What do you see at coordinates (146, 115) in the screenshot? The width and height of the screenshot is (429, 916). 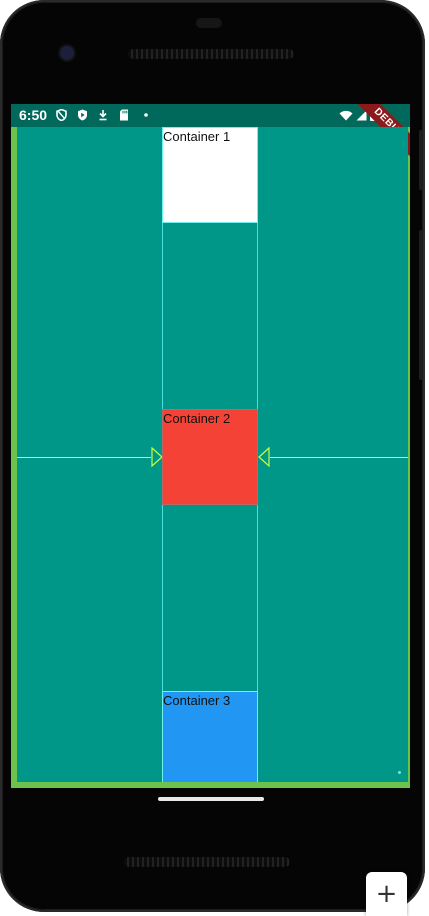 I see `dot-icon` at bounding box center [146, 115].